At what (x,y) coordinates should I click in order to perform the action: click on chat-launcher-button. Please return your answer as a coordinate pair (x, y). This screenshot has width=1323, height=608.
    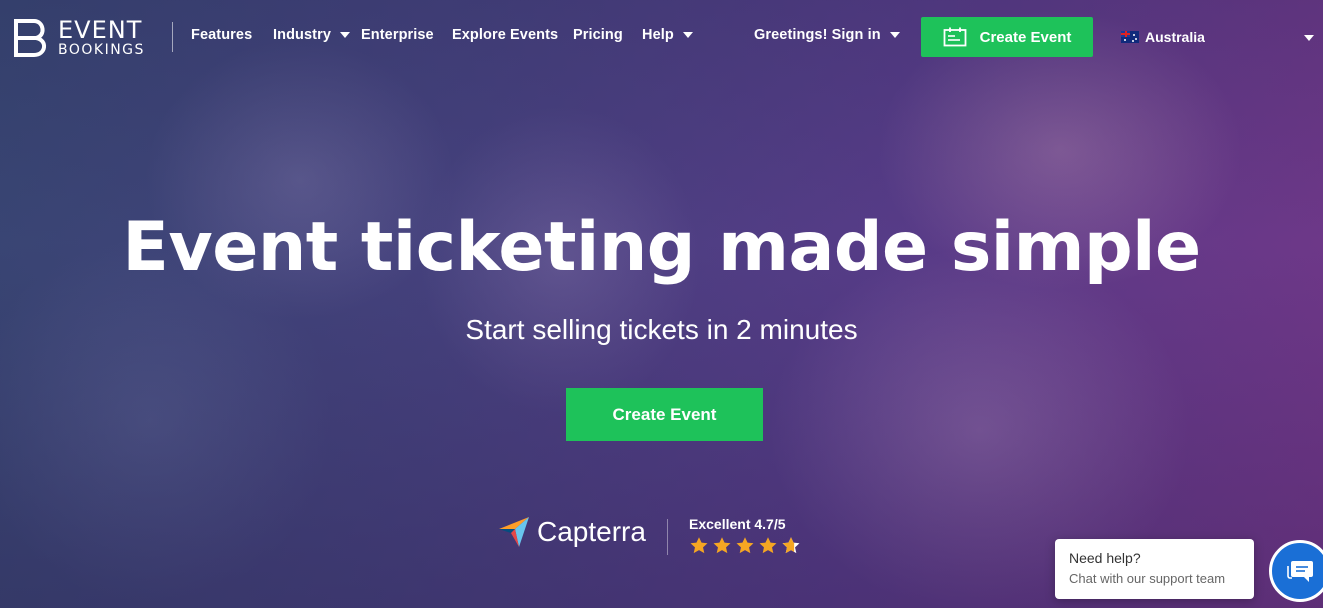
    Looking at the image, I should click on (1296, 571).